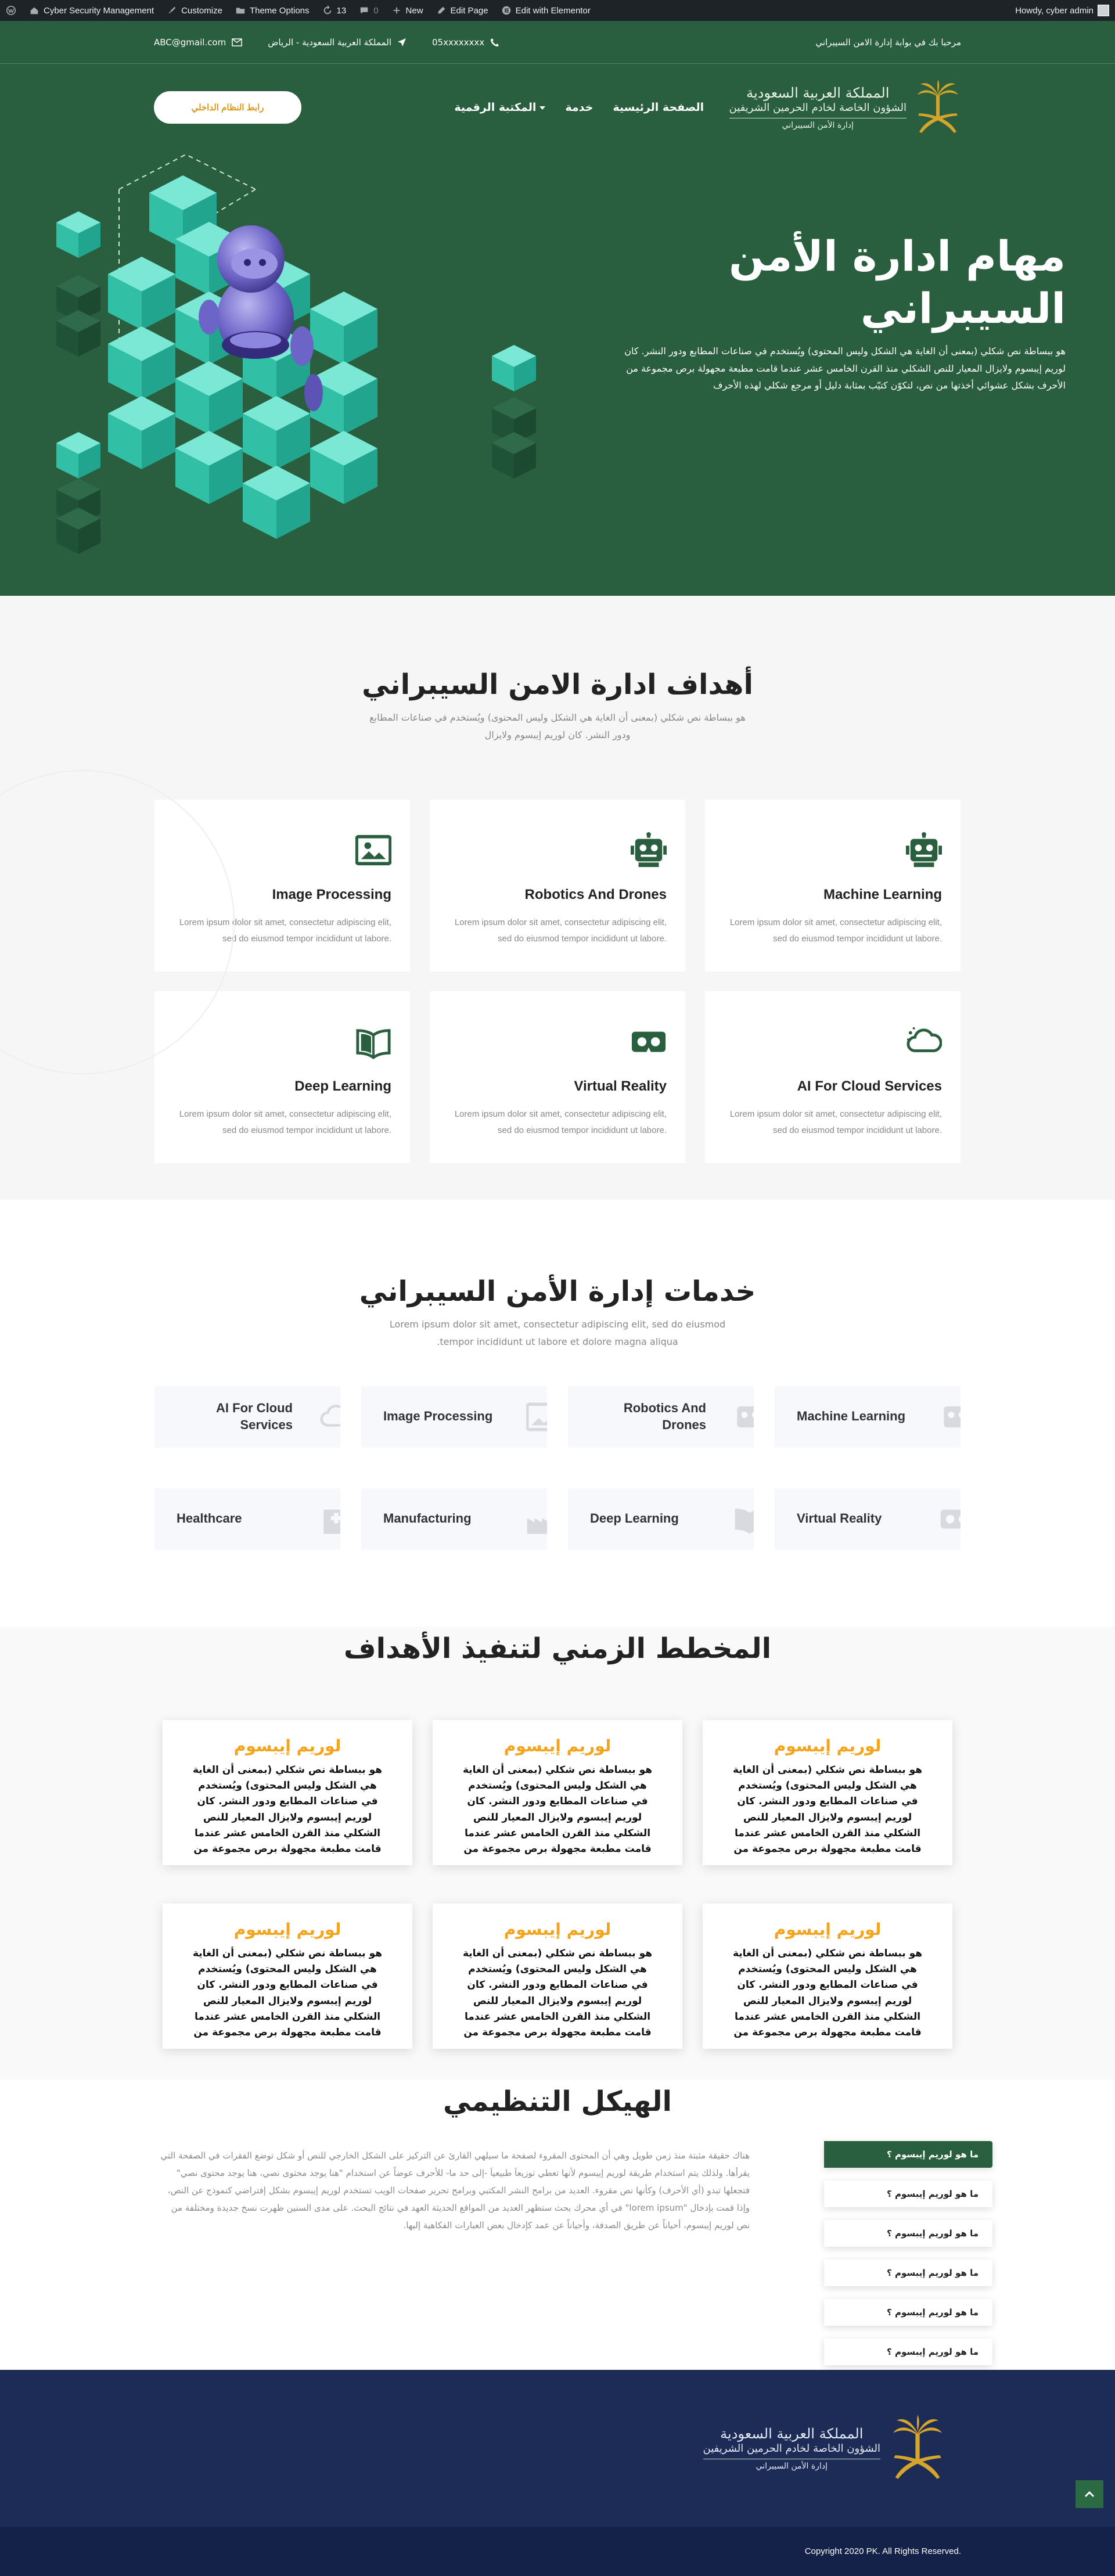 The height and width of the screenshot is (2576, 1115). Describe the element at coordinates (441, 10) in the screenshot. I see `pencil-icon` at that location.